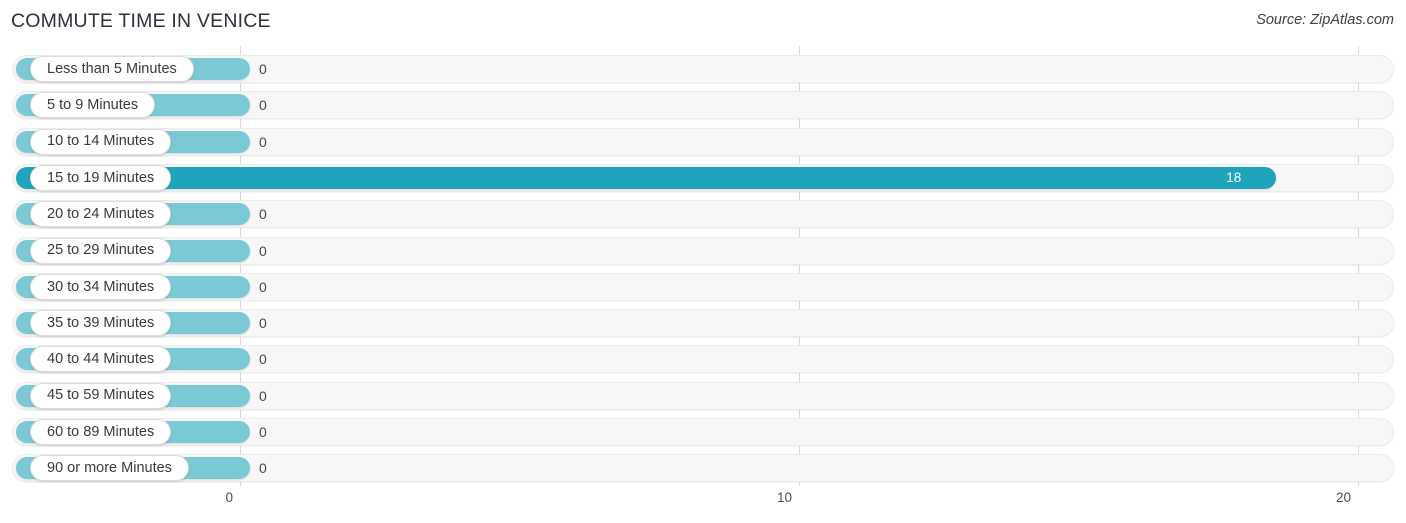 This screenshot has height=523, width=1406. What do you see at coordinates (703, 105) in the screenshot?
I see `bar-row: 5 to 9 Minutes 0` at bounding box center [703, 105].